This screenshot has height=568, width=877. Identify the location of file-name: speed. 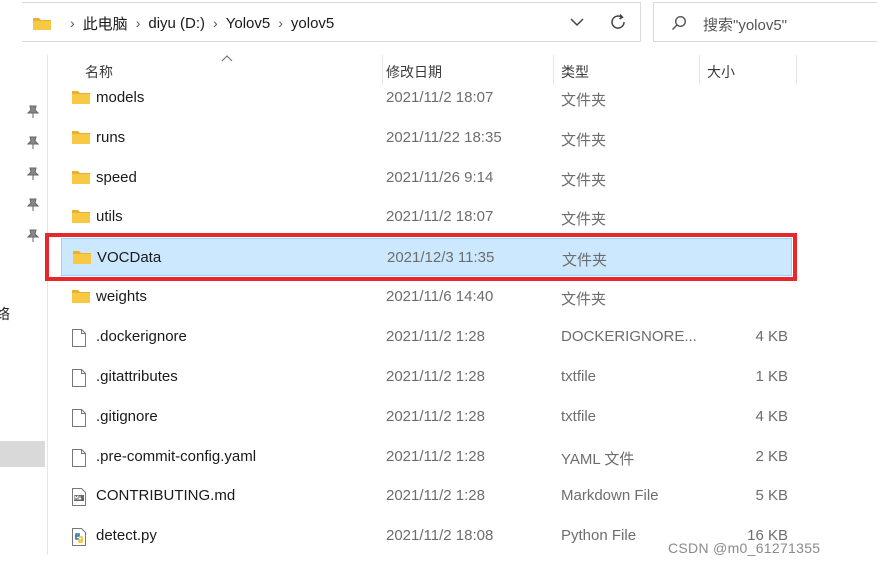
(116, 177).